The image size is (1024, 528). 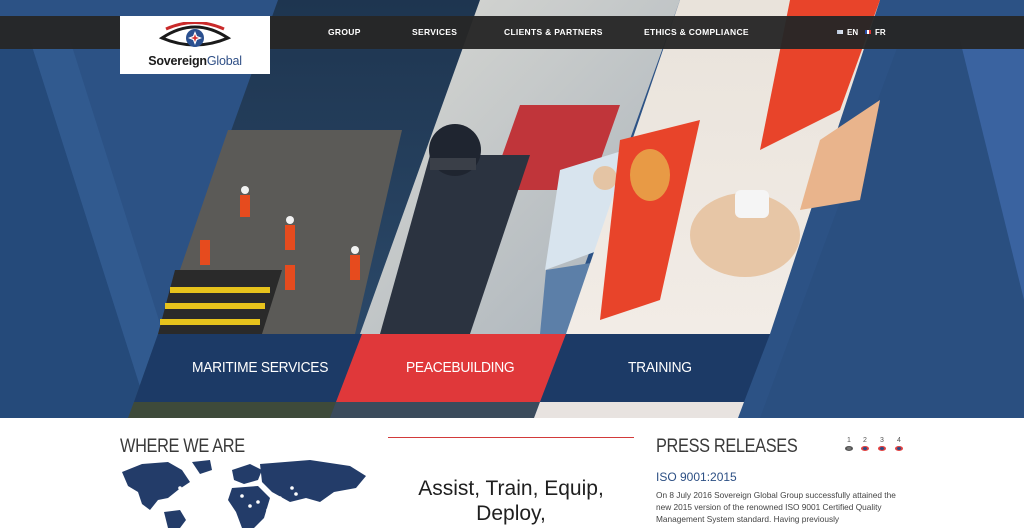 I want to click on divider-line, so click(x=511, y=437).